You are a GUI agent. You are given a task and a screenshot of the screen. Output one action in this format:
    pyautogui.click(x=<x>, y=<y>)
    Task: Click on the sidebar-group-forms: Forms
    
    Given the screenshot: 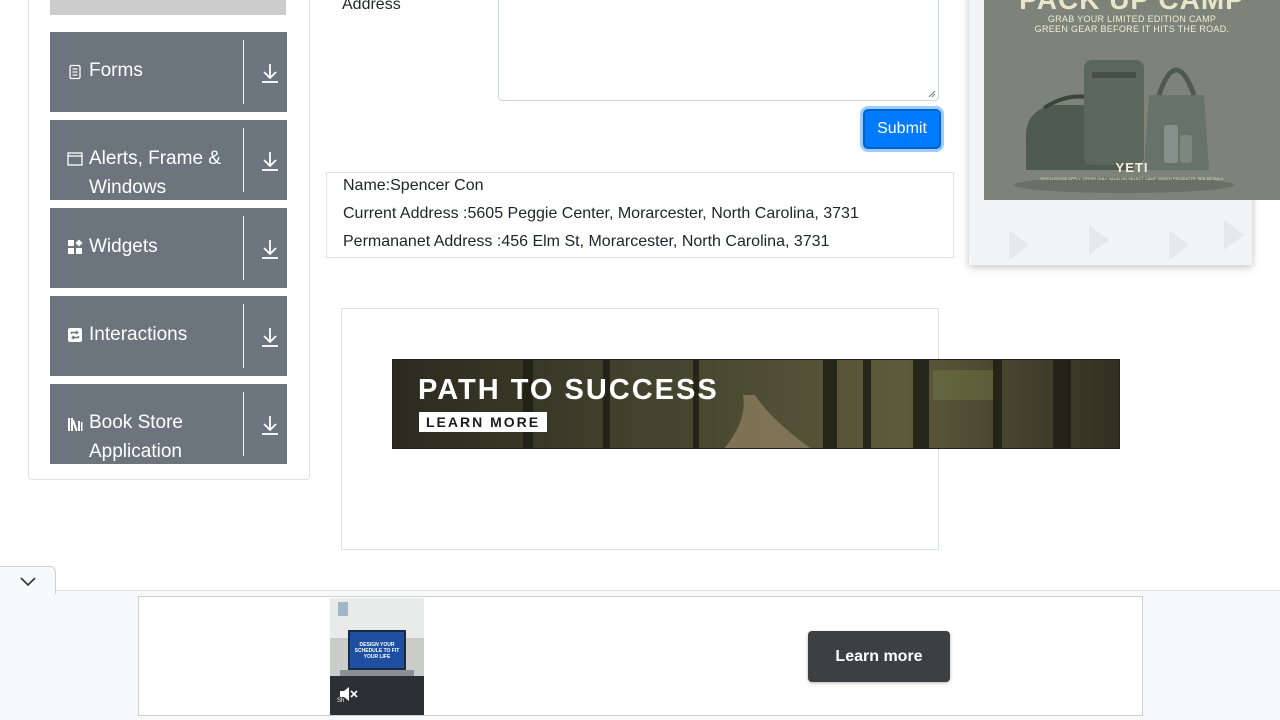 What is the action you would take?
    pyautogui.click(x=168, y=72)
    